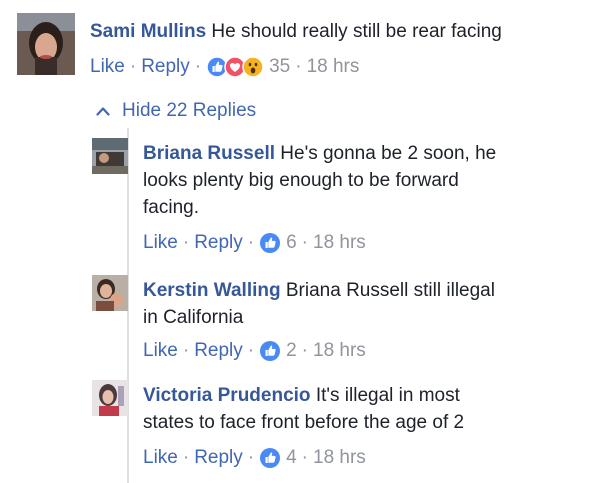  I want to click on chevron-up-icon, so click(103, 111).